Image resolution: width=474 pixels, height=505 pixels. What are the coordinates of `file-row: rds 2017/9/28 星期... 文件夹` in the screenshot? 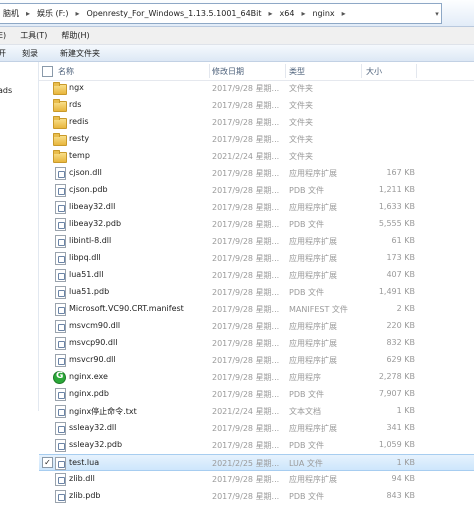 It's located at (256, 105).